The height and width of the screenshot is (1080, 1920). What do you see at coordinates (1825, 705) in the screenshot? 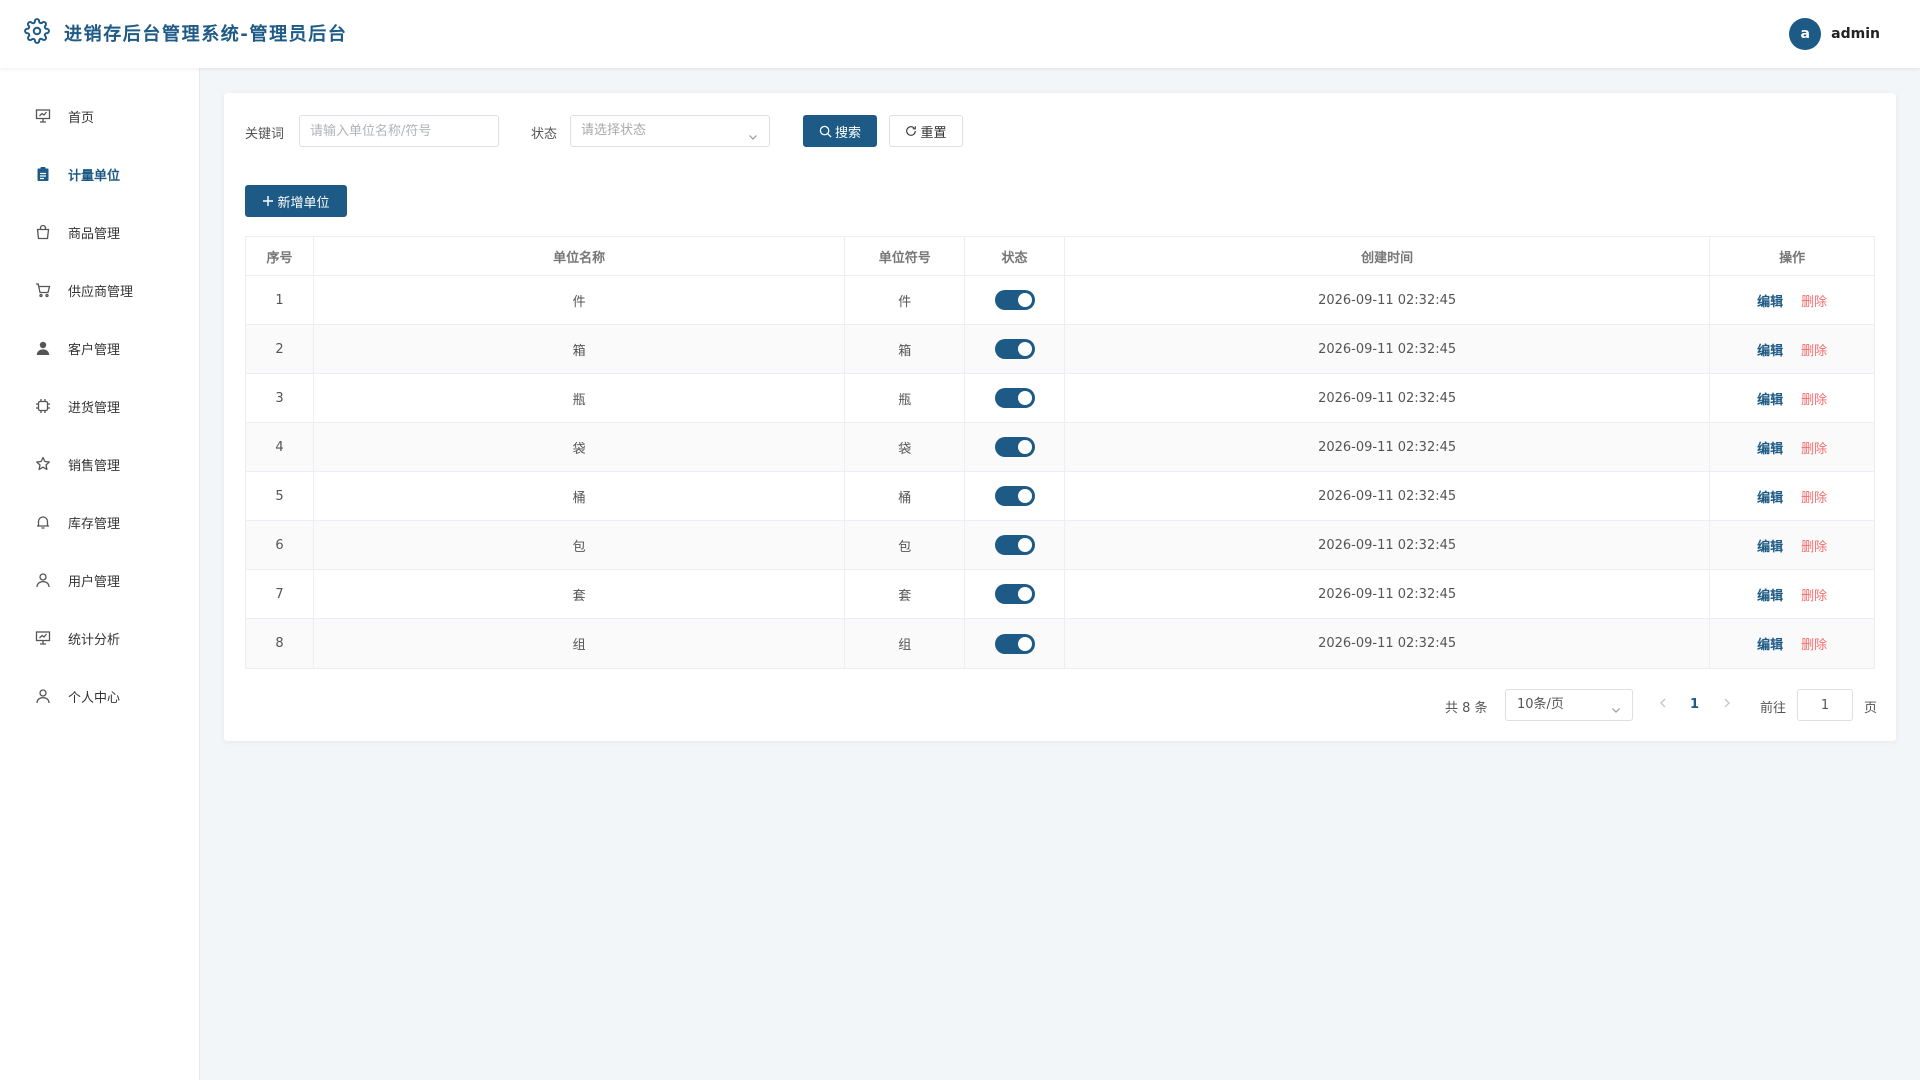
I see `goto-page-input` at bounding box center [1825, 705].